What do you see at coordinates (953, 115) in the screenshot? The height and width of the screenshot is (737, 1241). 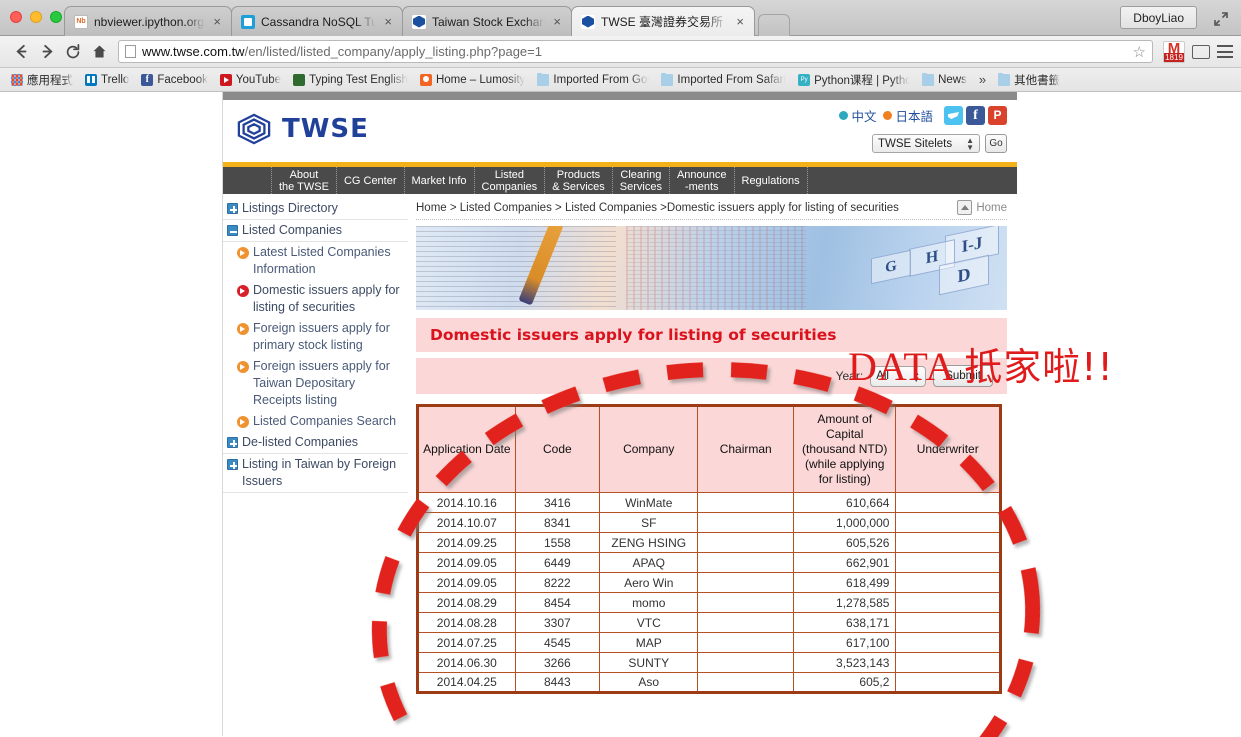 I see `twitter-icon` at bounding box center [953, 115].